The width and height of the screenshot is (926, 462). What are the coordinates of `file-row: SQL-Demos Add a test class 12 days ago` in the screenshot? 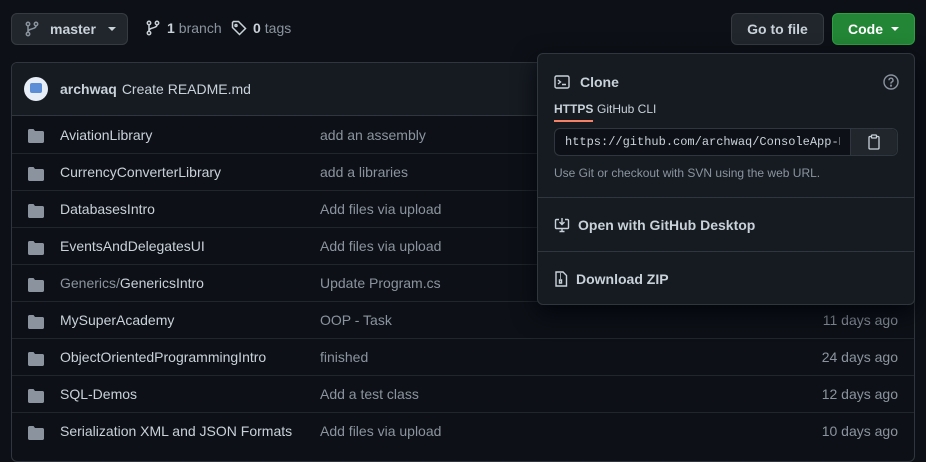 It's located at (463, 393).